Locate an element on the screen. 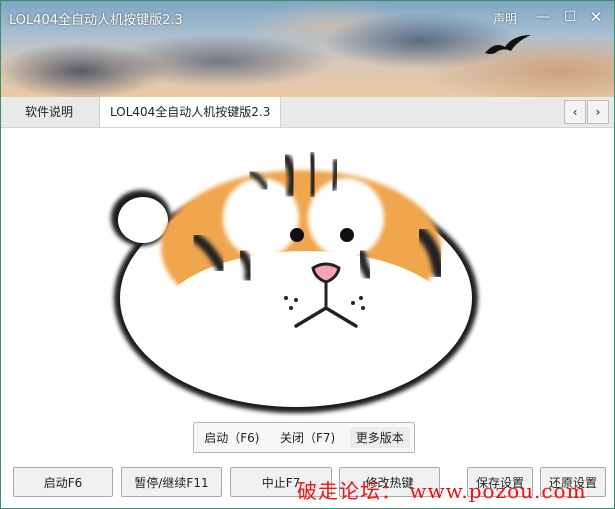 The width and height of the screenshot is (615, 509). tab-software-info: 软件说明 is located at coordinates (49, 112).